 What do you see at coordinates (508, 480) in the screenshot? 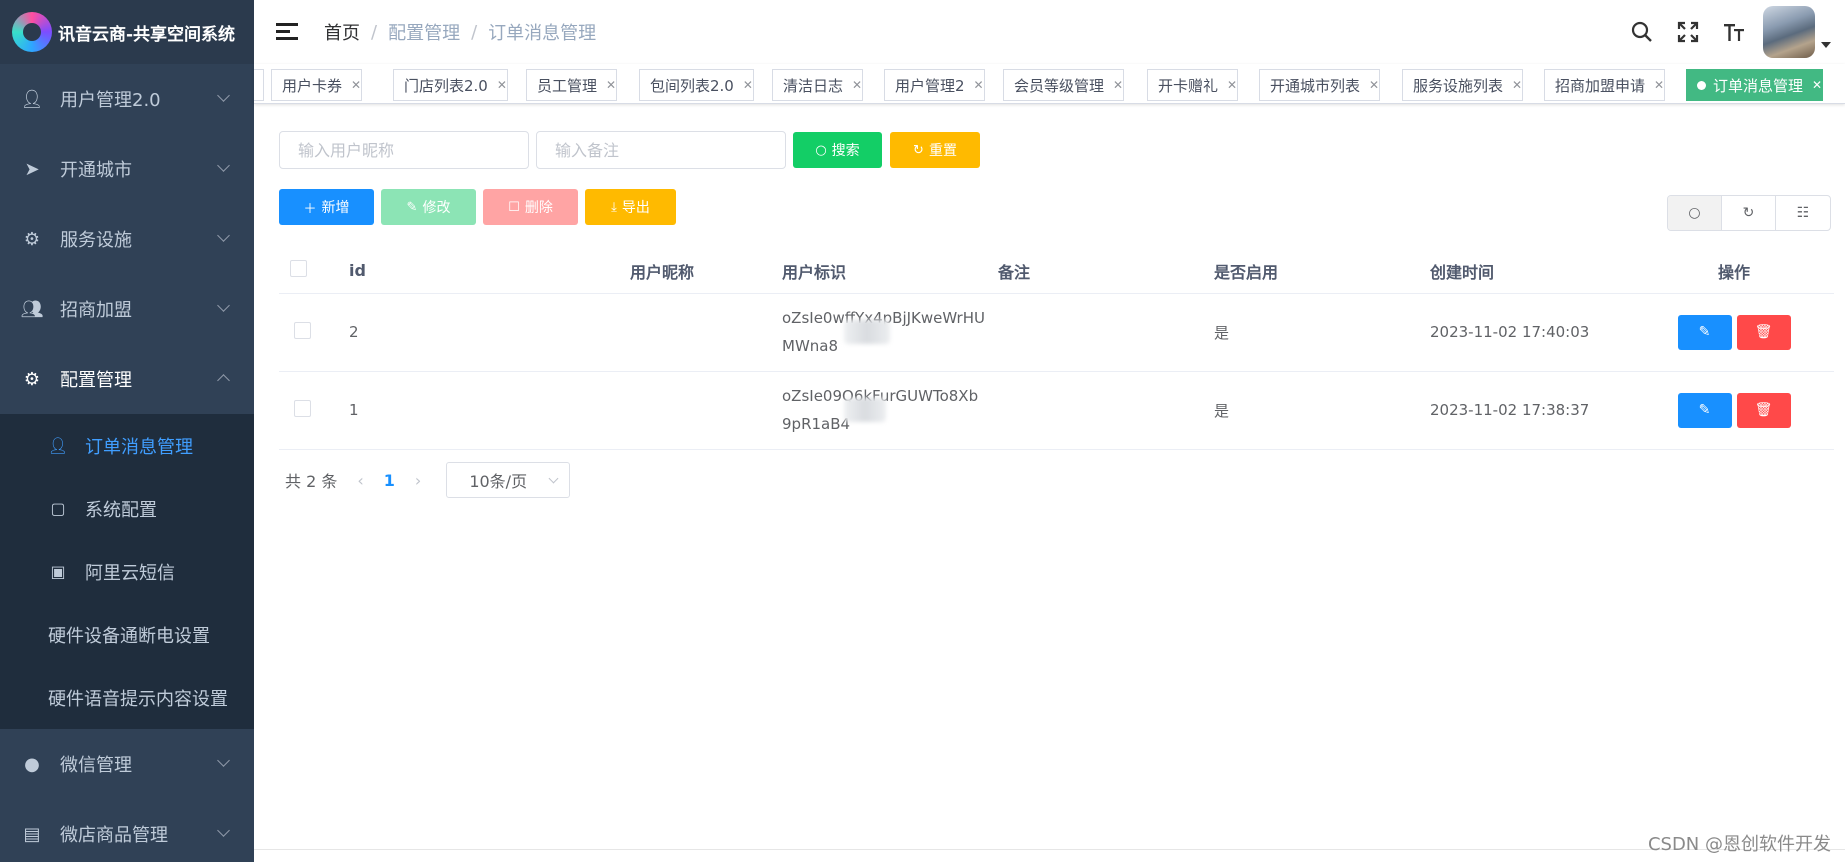
I see `page-size-select: 10条/页` at bounding box center [508, 480].